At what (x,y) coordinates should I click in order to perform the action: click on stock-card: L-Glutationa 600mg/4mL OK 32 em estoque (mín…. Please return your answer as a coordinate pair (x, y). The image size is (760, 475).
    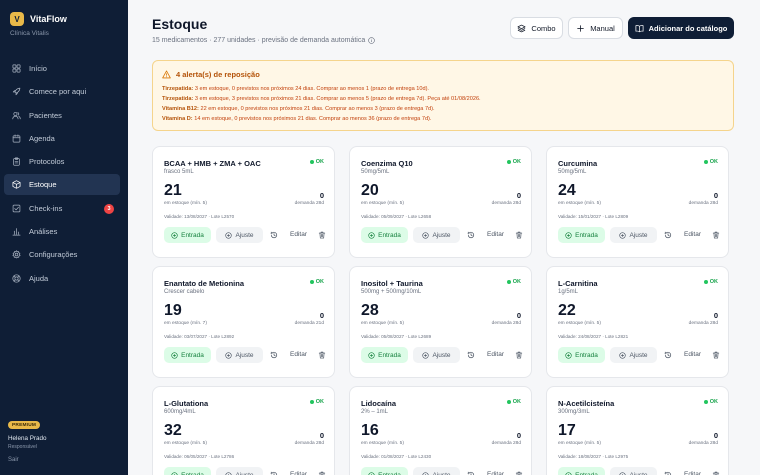
    Looking at the image, I should click on (243, 430).